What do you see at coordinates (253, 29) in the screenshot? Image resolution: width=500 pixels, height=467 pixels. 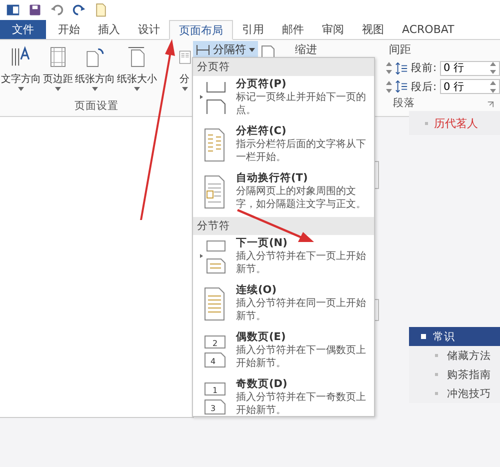 I see `ribbon-tab: 引用` at bounding box center [253, 29].